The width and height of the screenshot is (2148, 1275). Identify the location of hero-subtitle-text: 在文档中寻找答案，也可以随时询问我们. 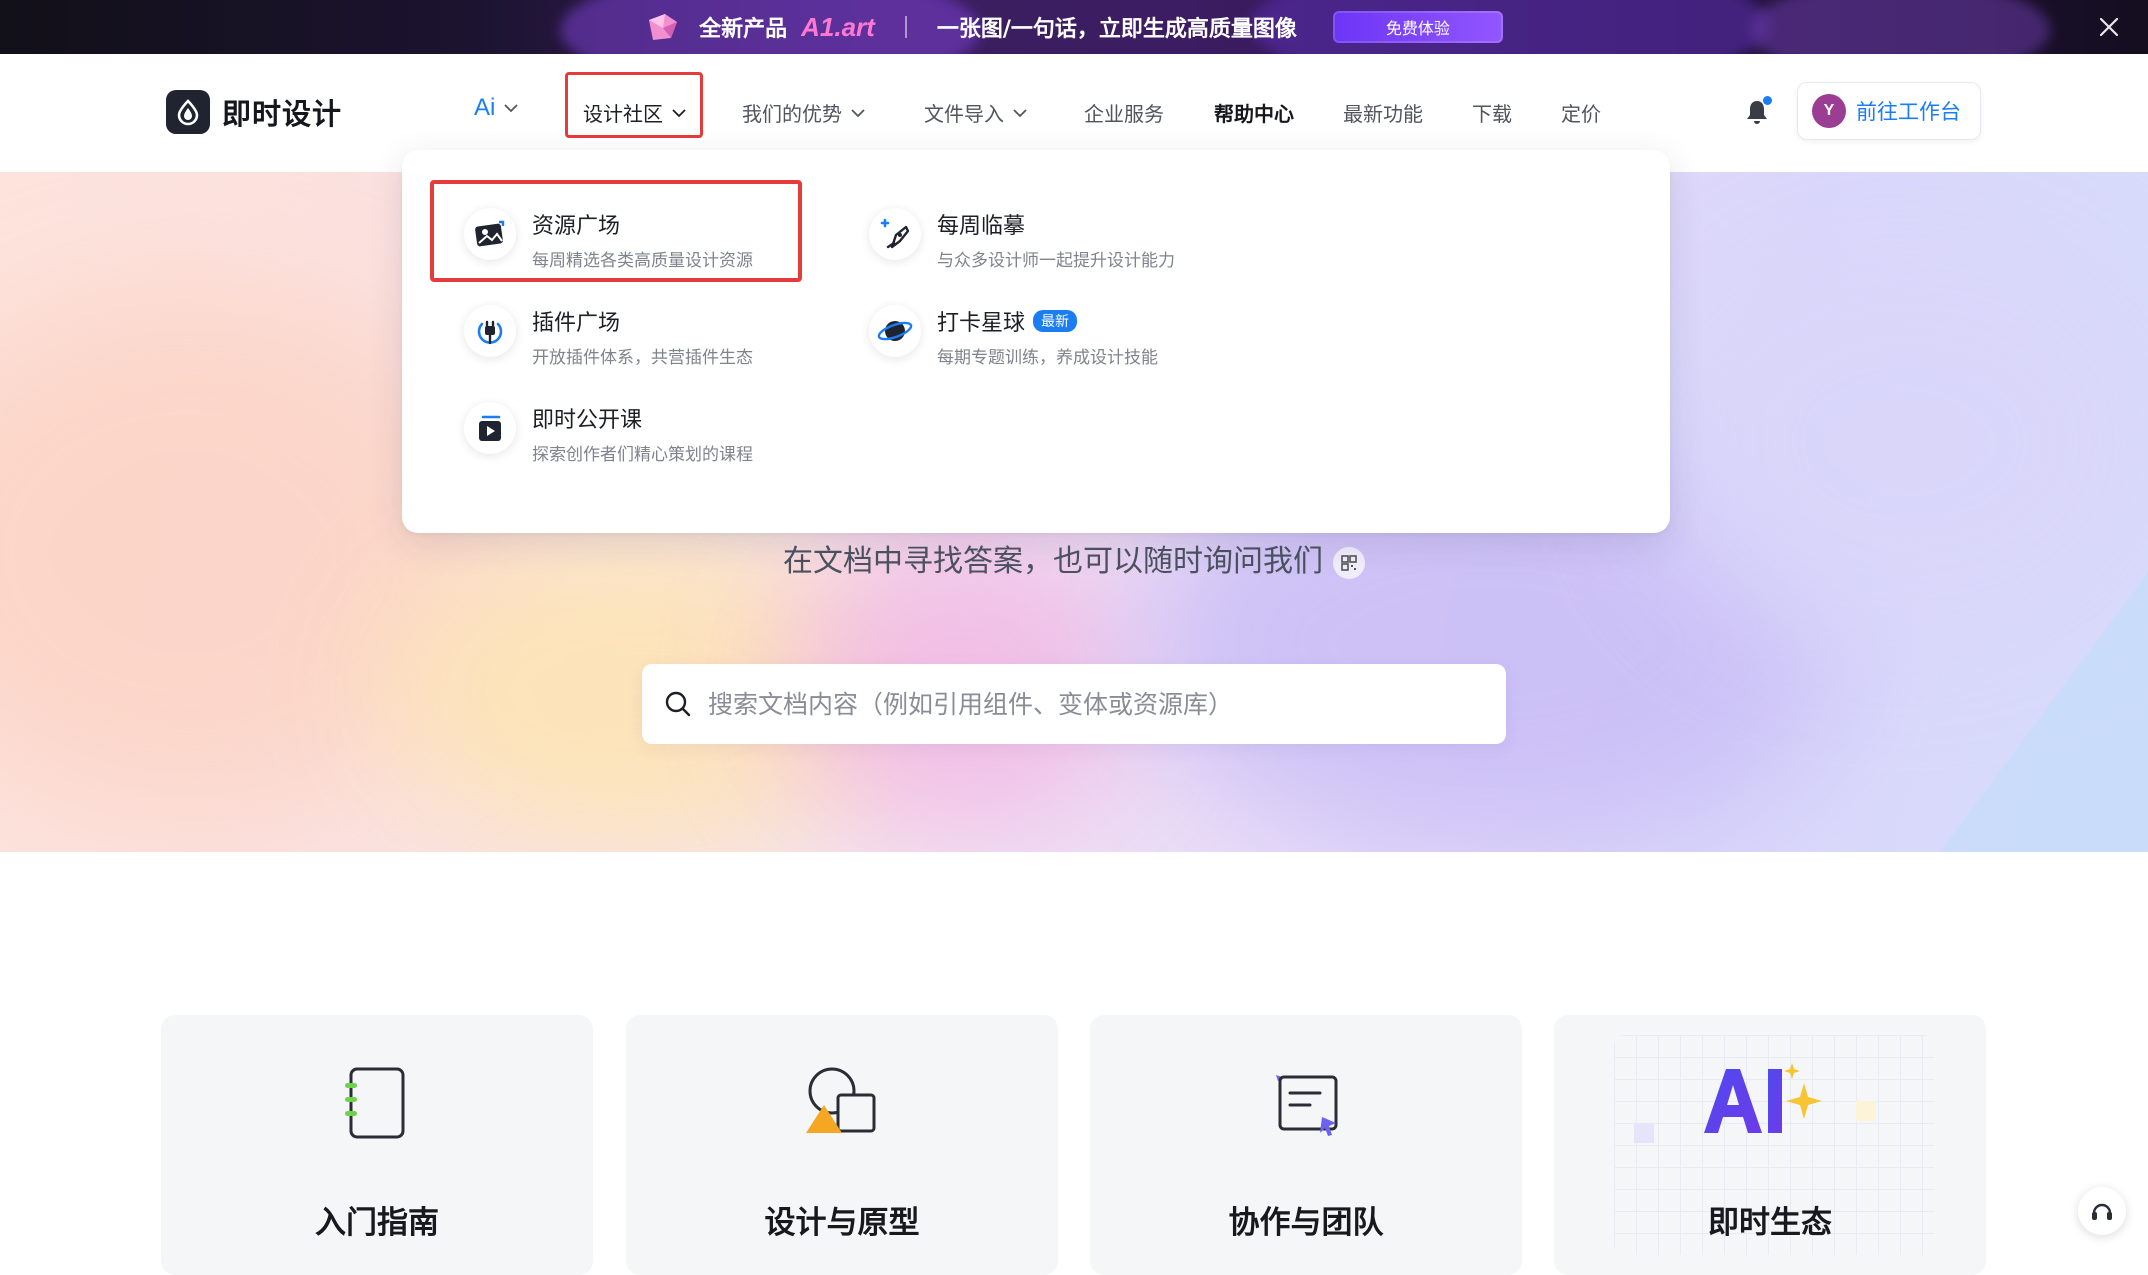
(1053, 561).